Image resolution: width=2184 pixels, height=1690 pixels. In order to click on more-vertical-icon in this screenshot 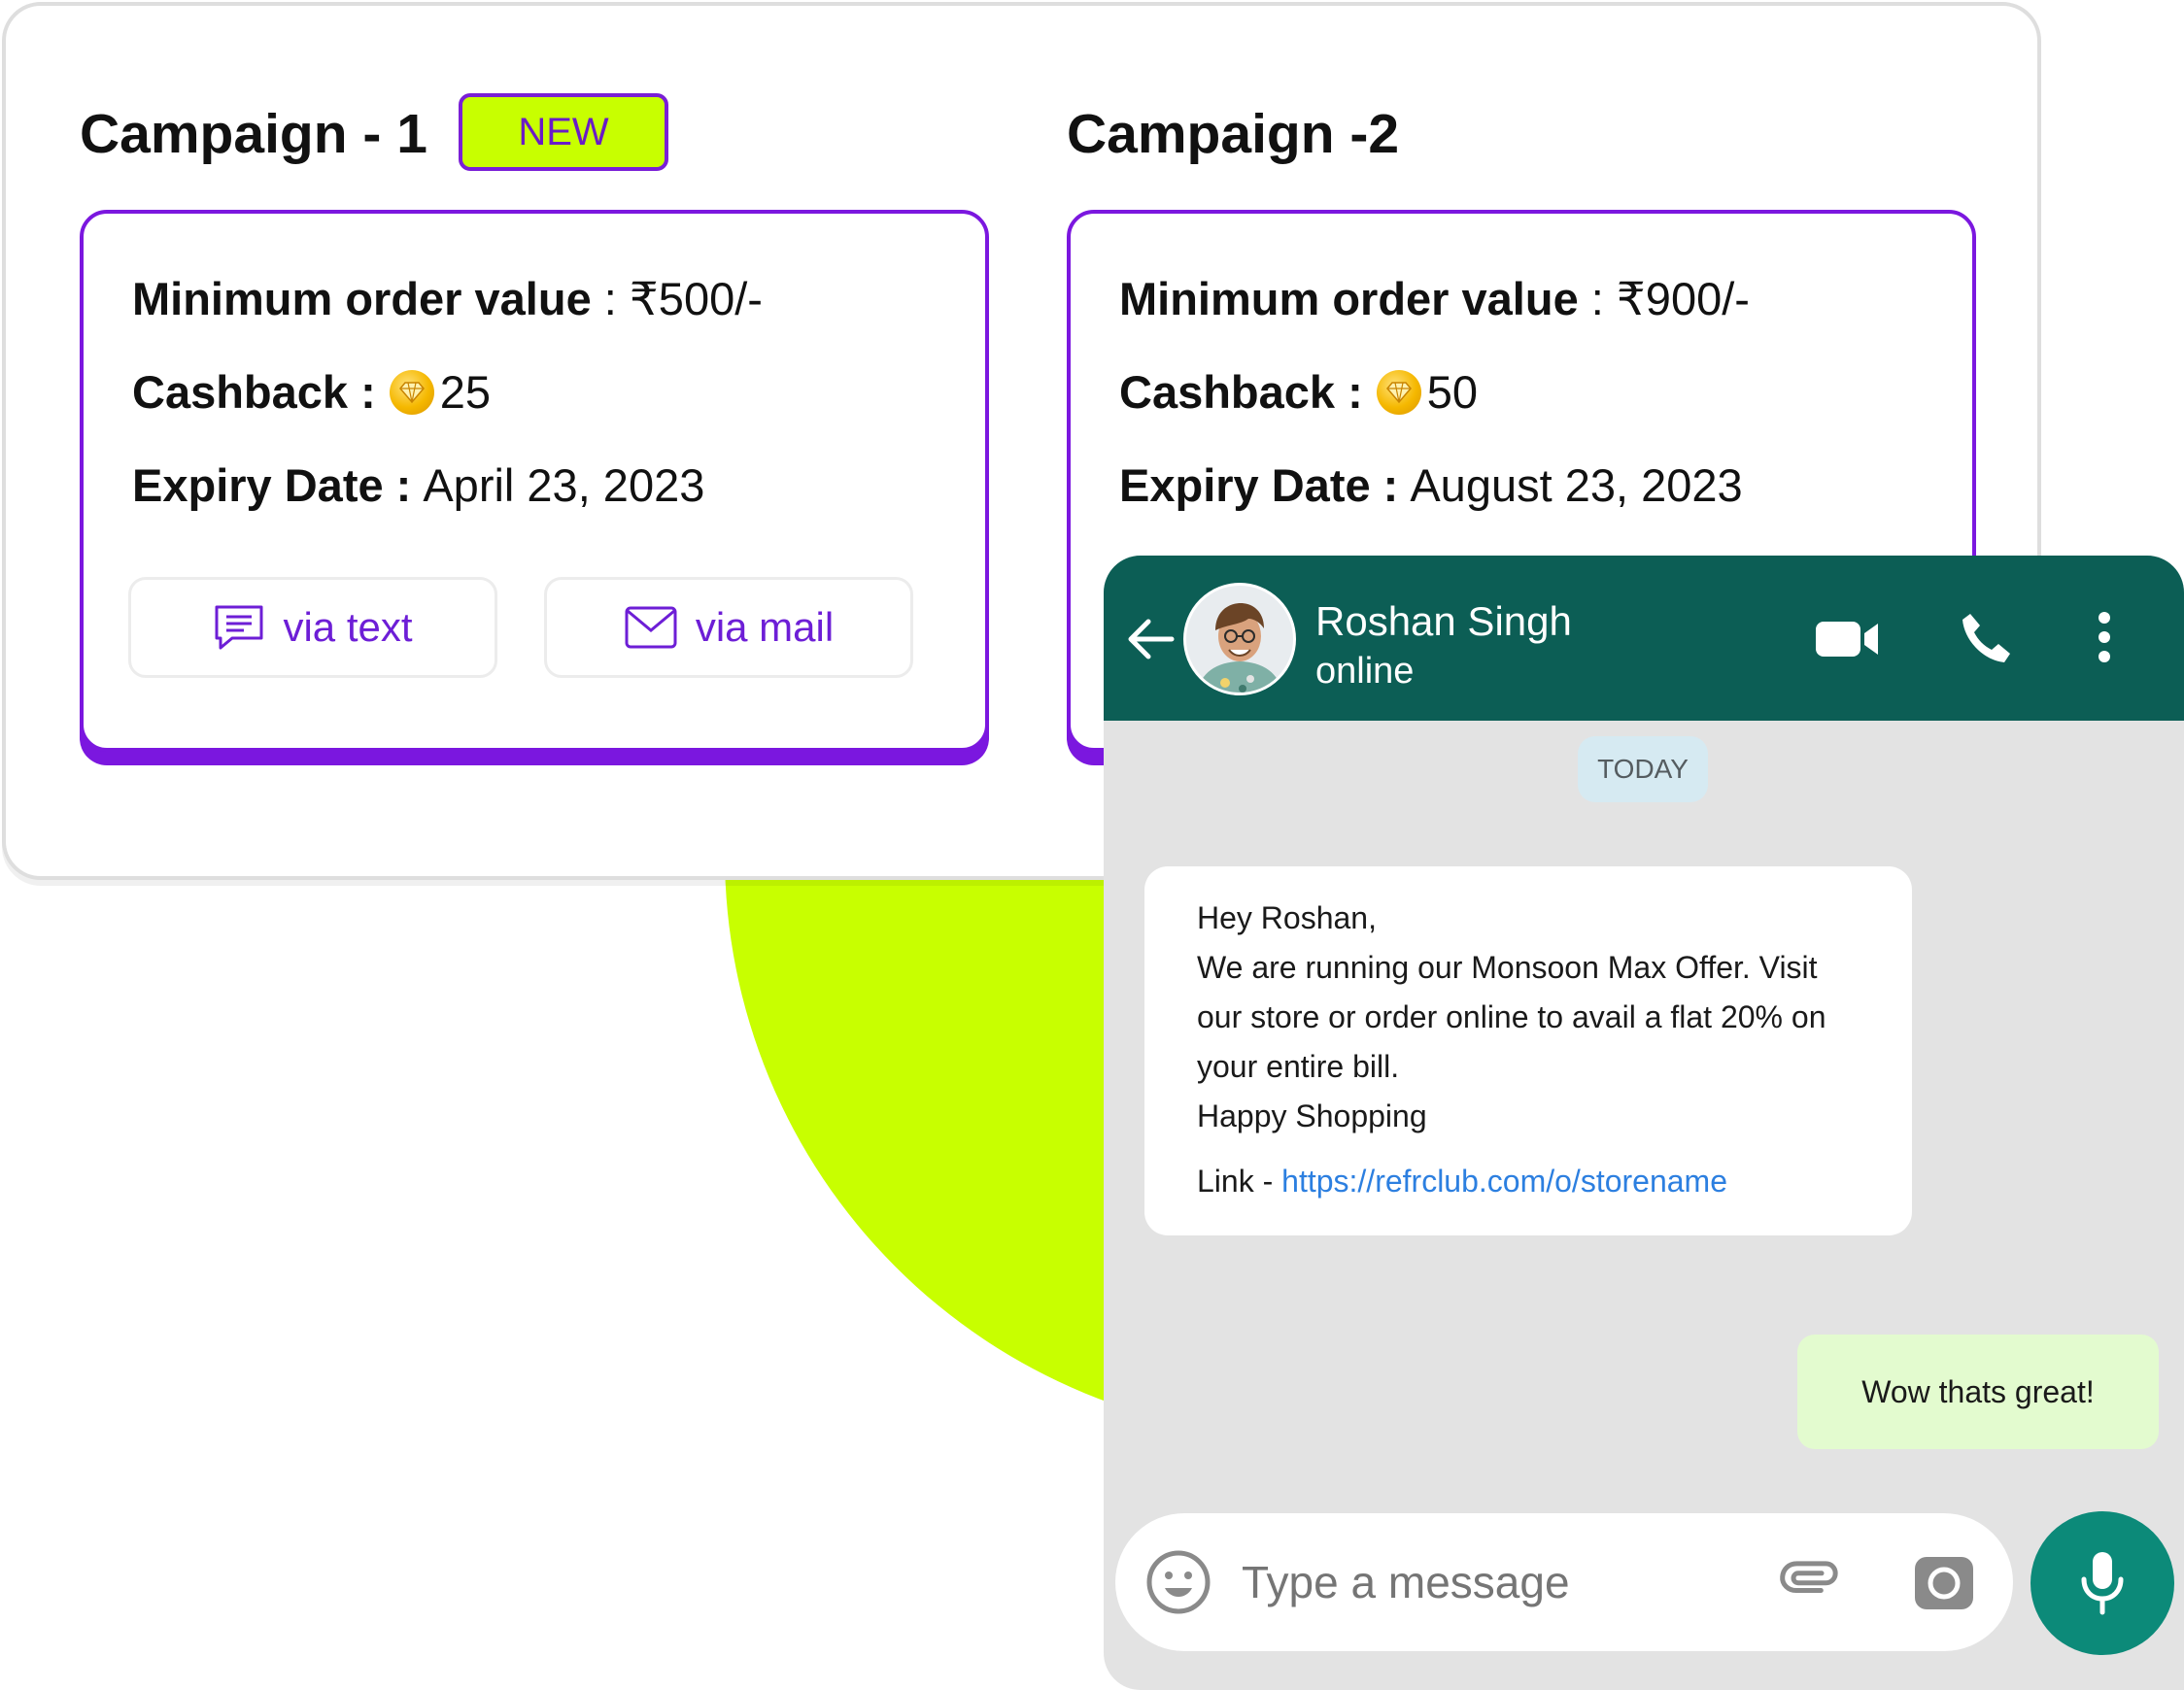, I will do `click(2104, 637)`.